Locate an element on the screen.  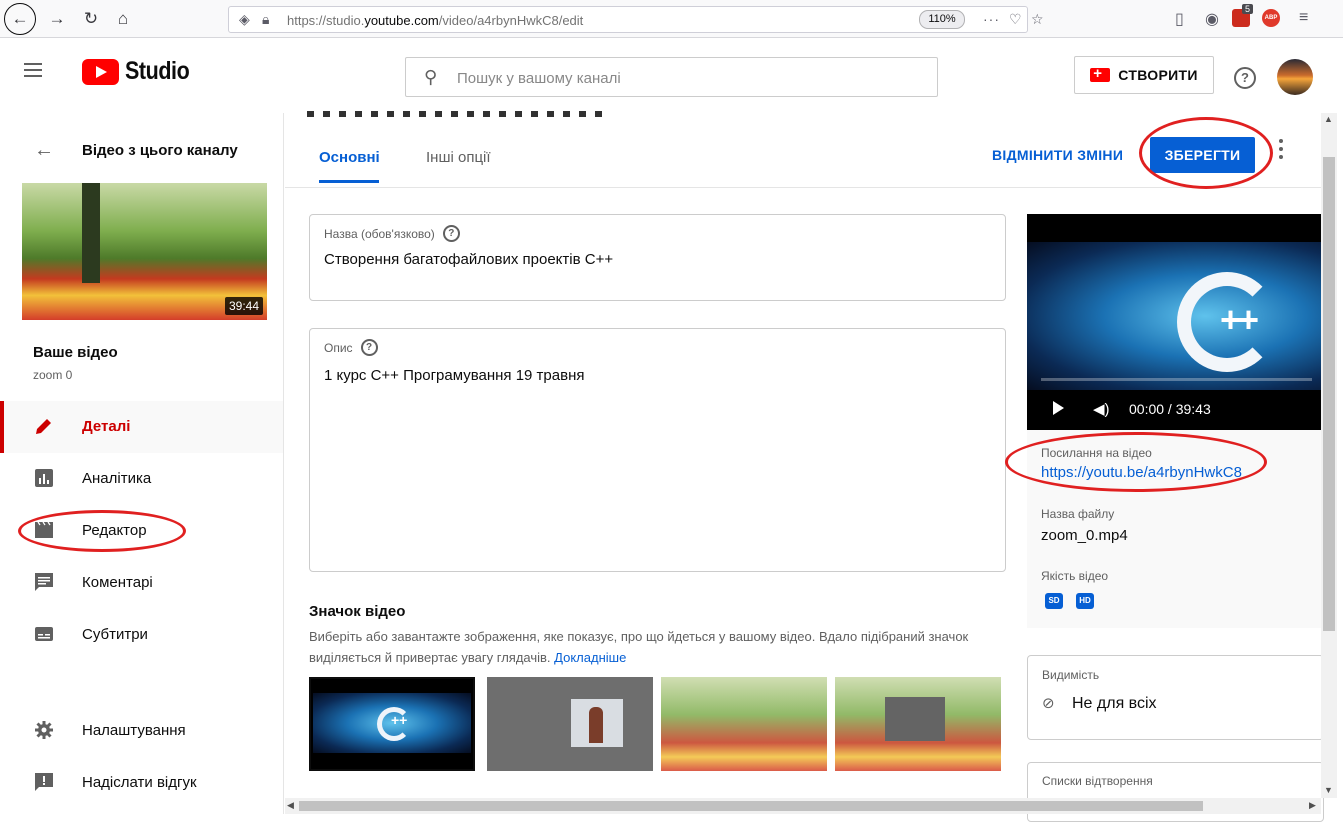
play-icon is located at coordinates (1058, 408).